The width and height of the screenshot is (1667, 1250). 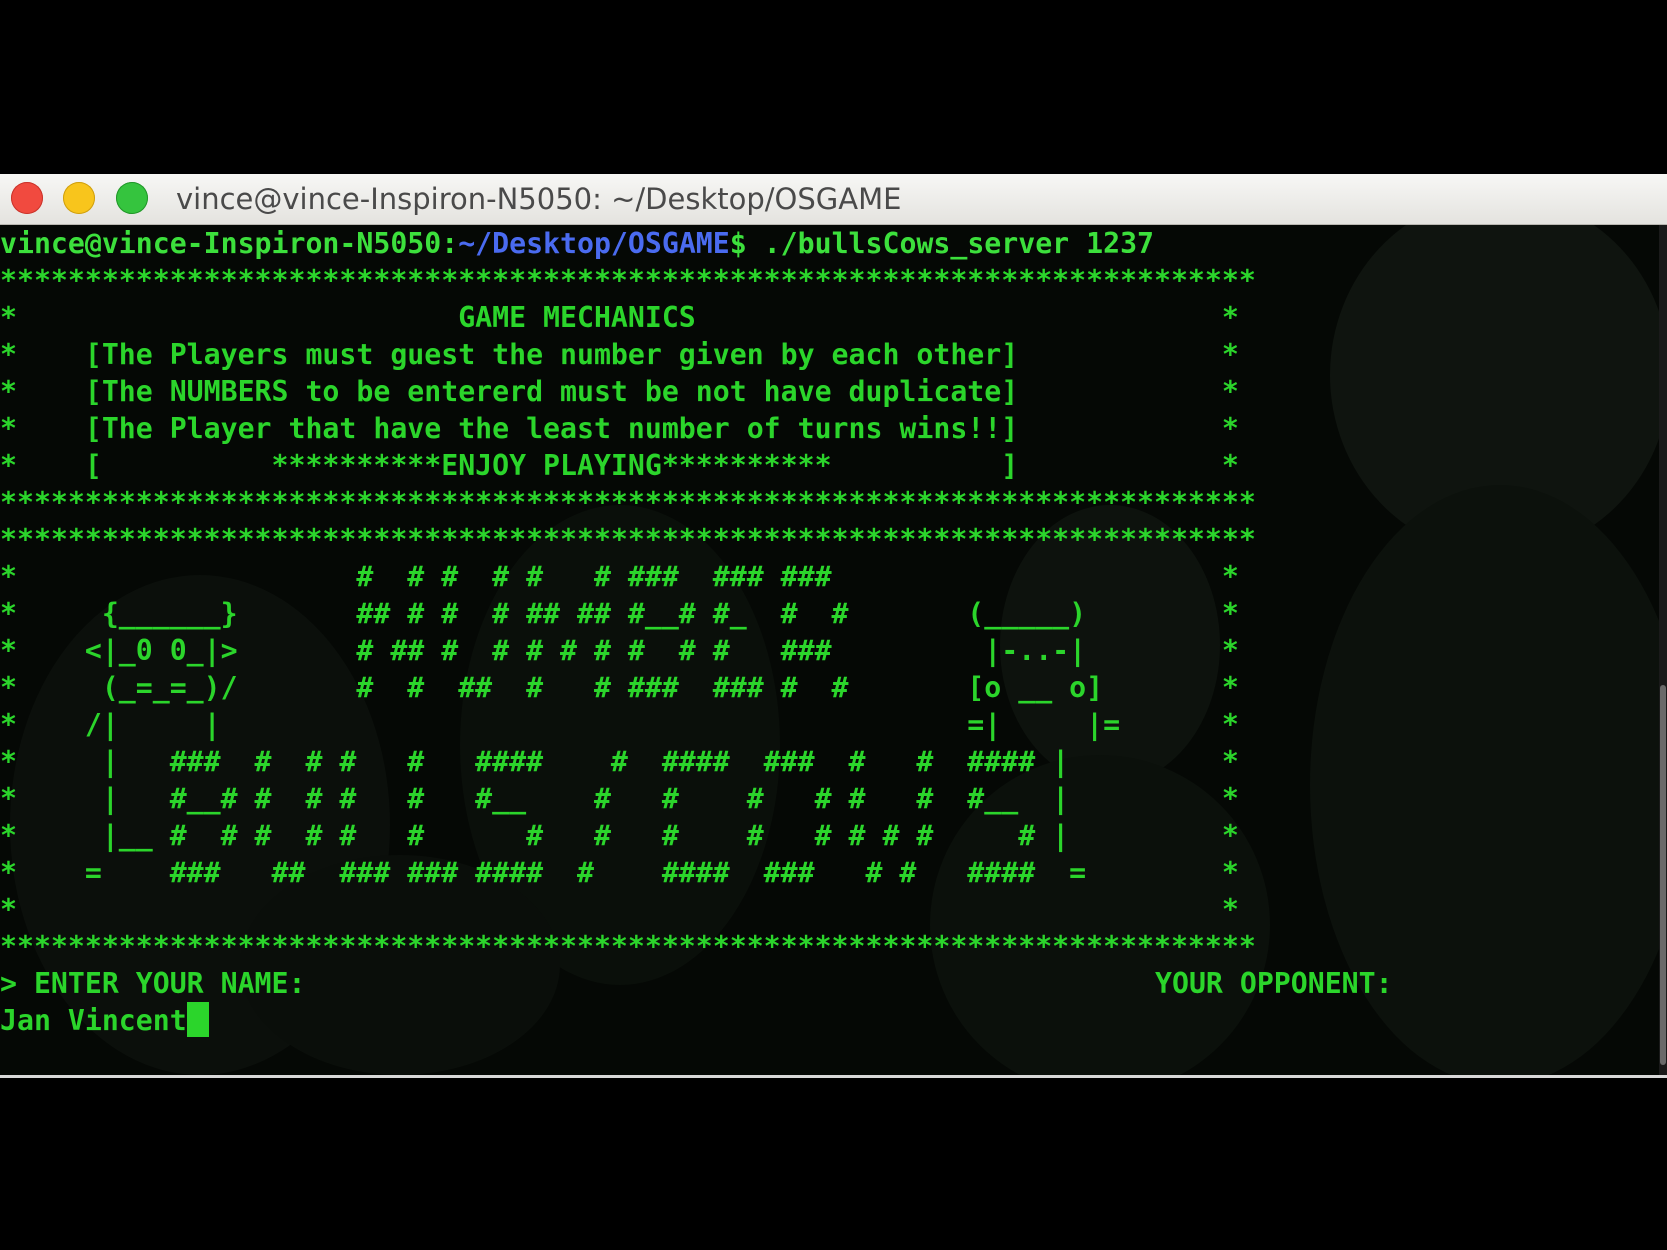 I want to click on maximize-button, so click(x=132, y=198).